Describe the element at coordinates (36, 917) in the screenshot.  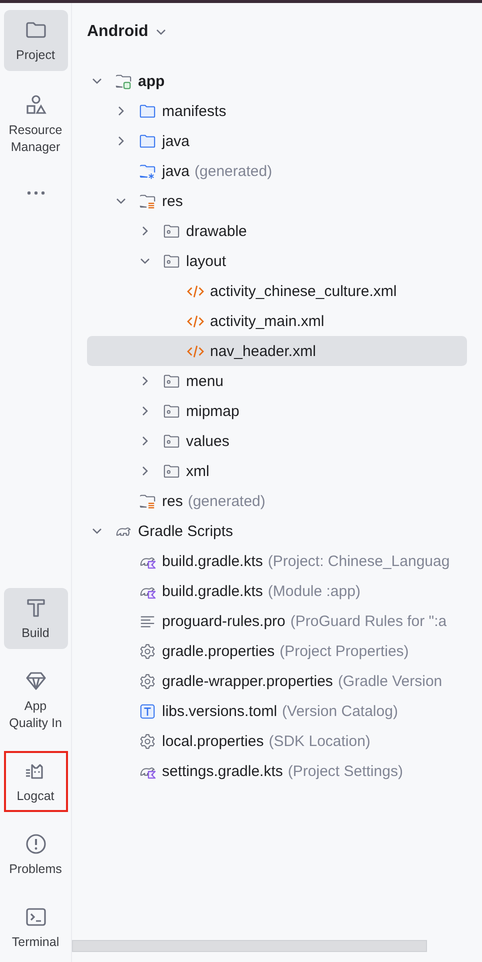
I see `terminal-icon` at that location.